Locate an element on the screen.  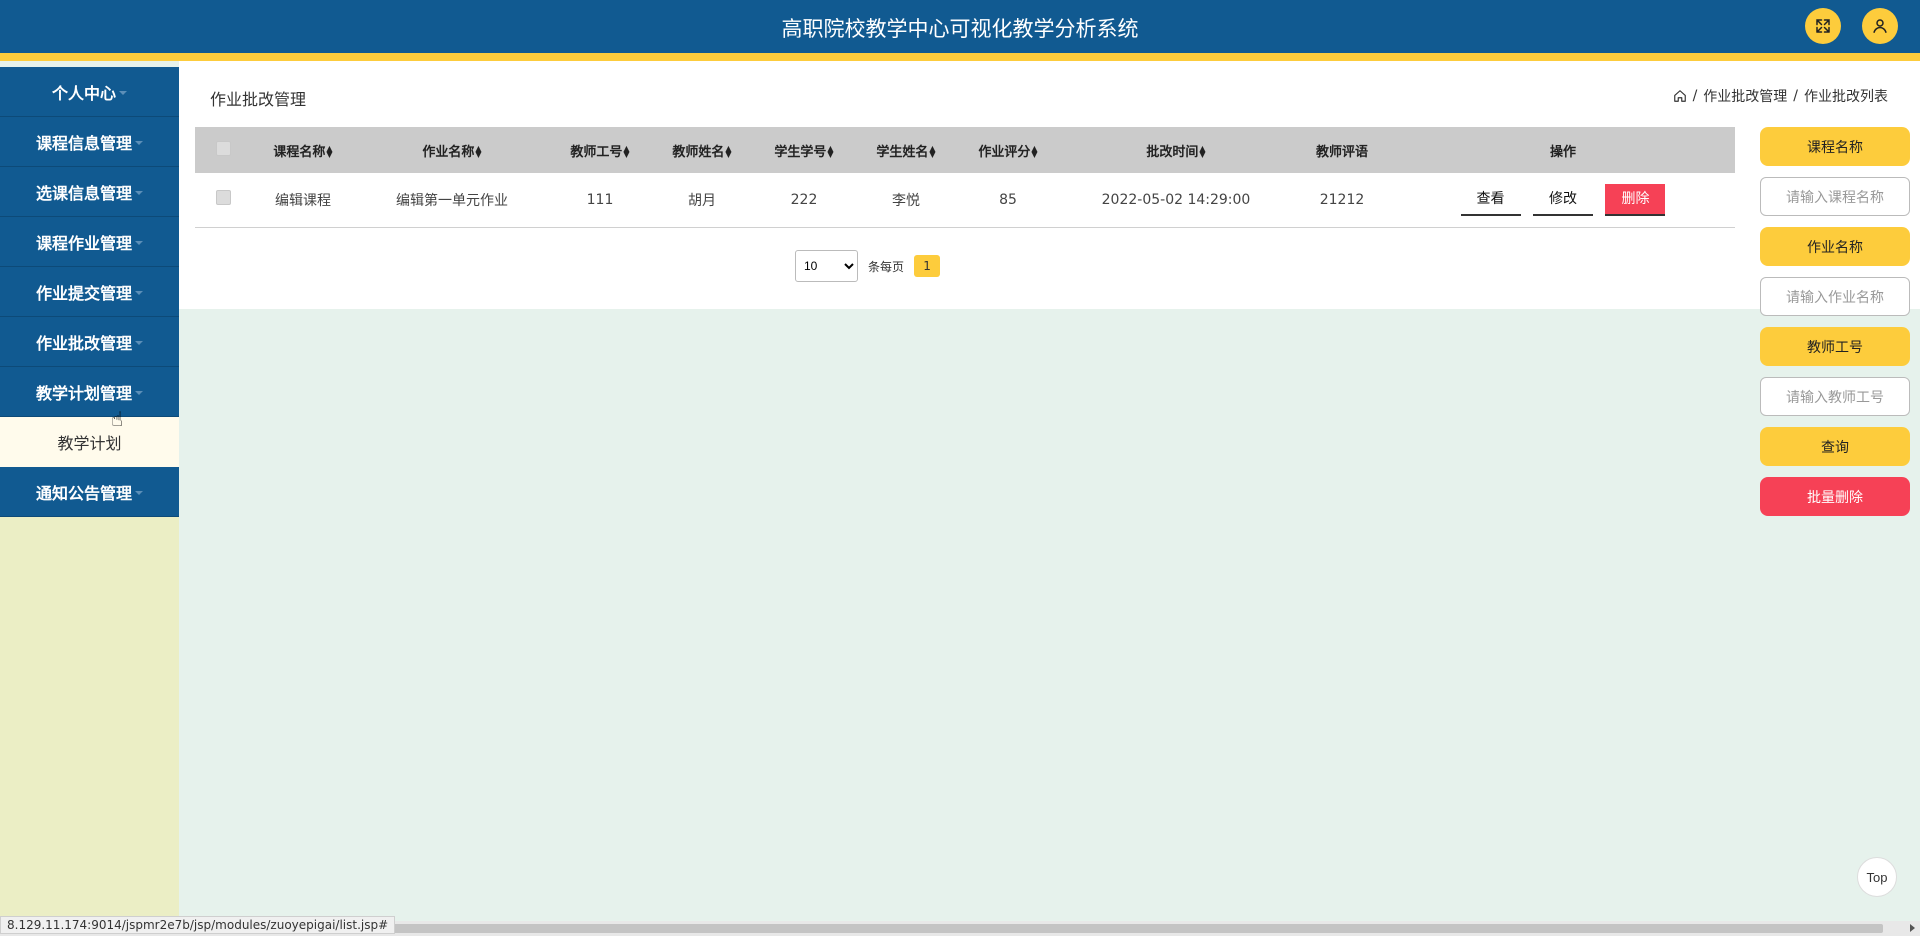
column-header-review-time: 批改时间▲ ▼ is located at coordinates (1176, 150).